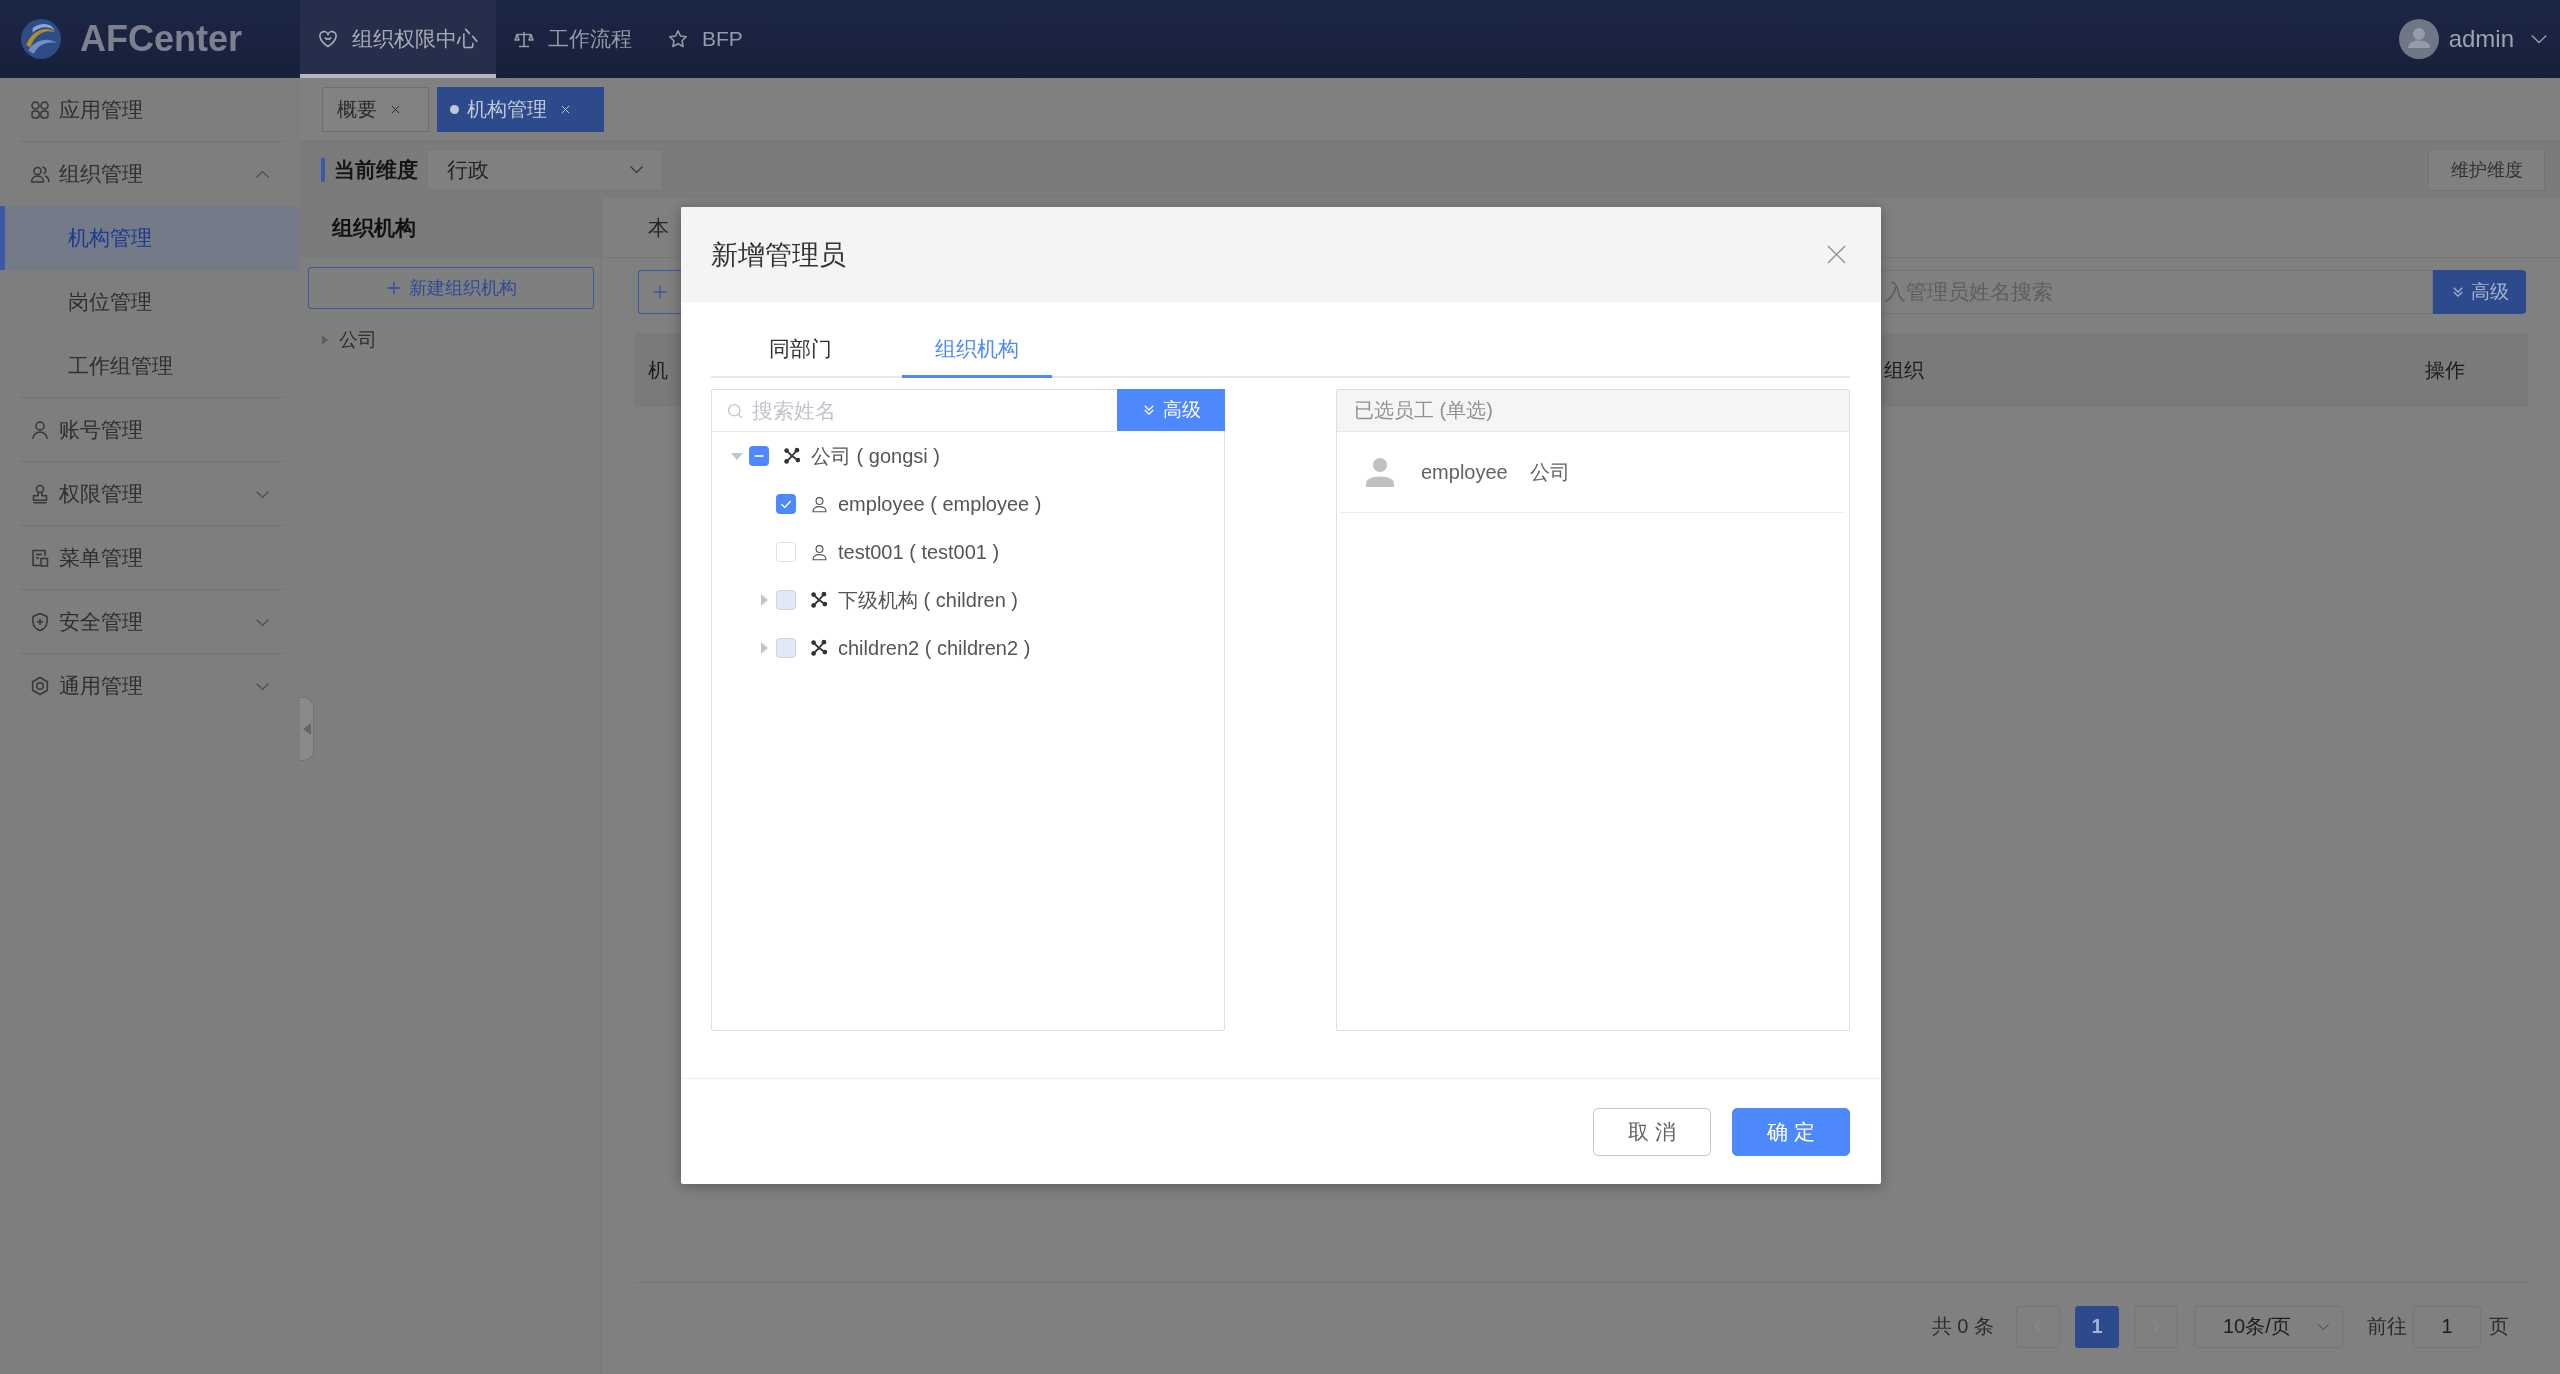 This screenshot has width=2560, height=1374. I want to click on collapse-handle, so click(307, 729).